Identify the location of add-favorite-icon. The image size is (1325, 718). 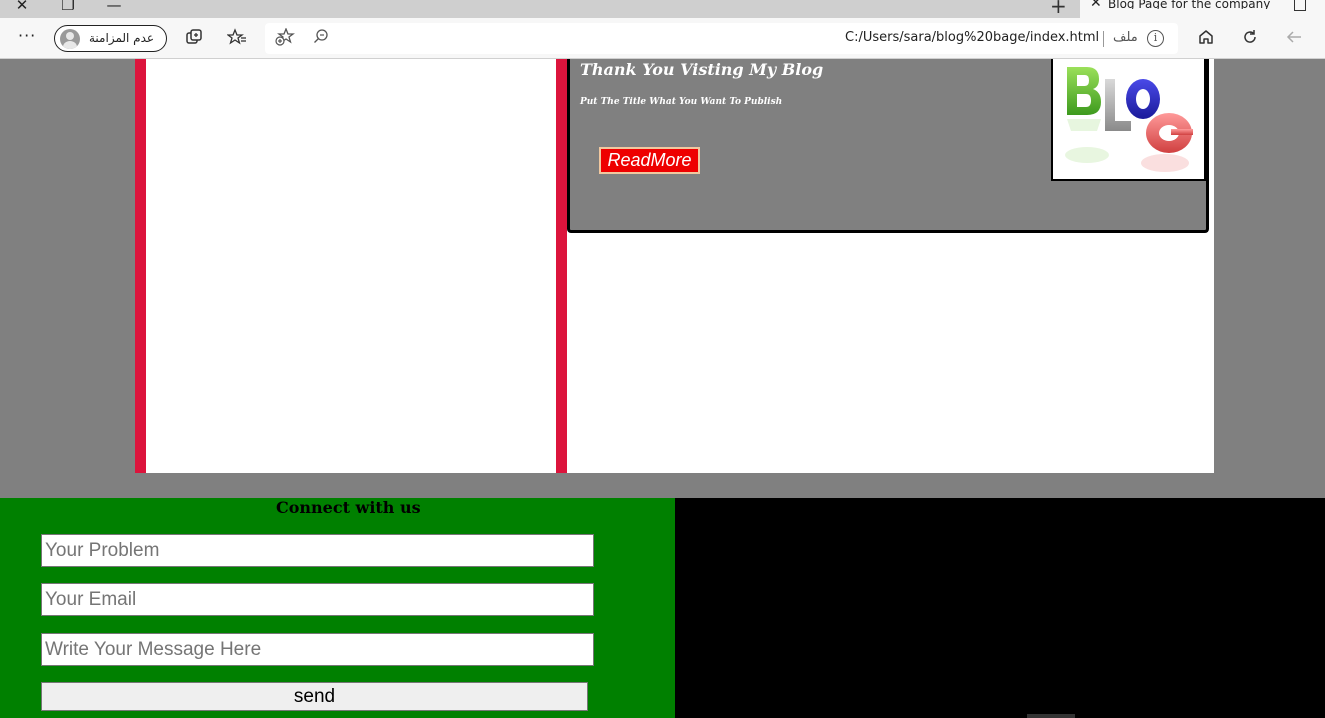
(285, 39).